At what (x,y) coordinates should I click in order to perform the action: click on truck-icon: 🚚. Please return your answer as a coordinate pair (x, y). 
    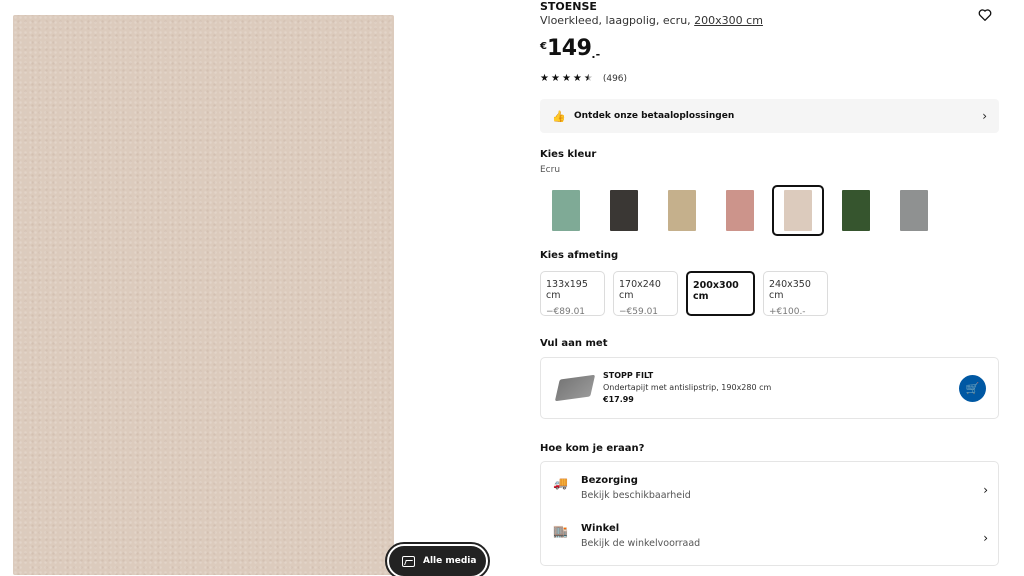
    Looking at the image, I should click on (560, 483).